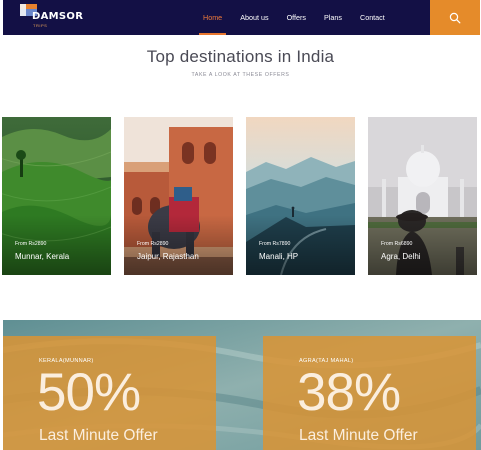  What do you see at coordinates (296, 17) in the screenshot?
I see `nav-offers-link: Offers` at bounding box center [296, 17].